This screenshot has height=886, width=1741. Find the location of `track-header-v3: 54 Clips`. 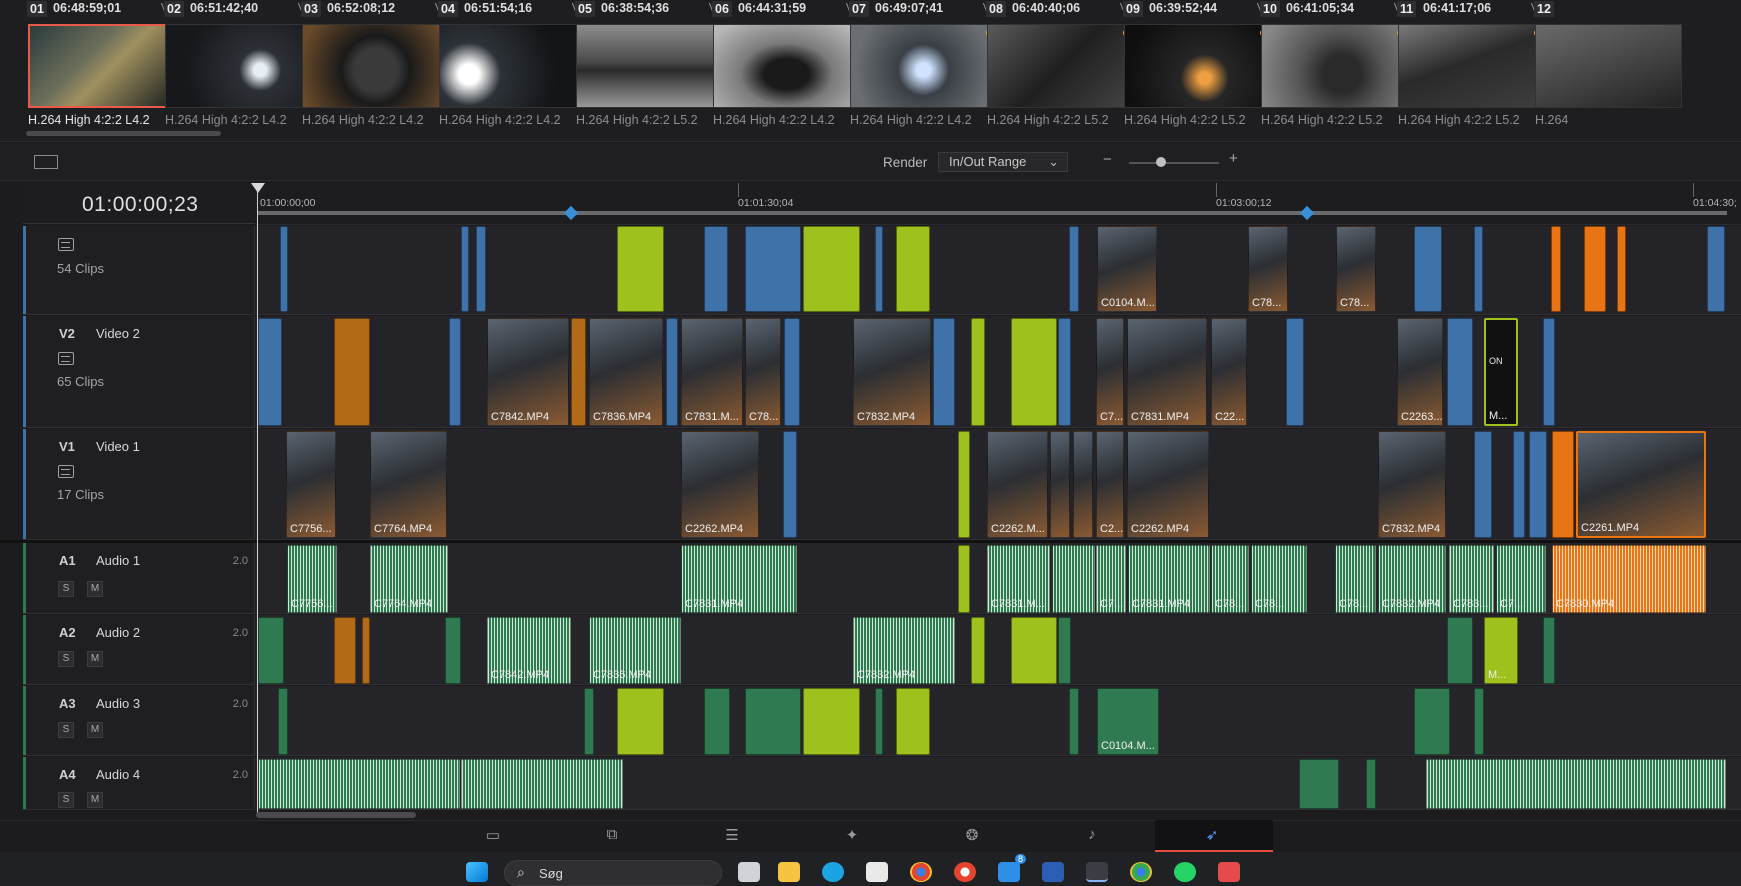

track-header-v3: 54 Clips is located at coordinates (139, 270).